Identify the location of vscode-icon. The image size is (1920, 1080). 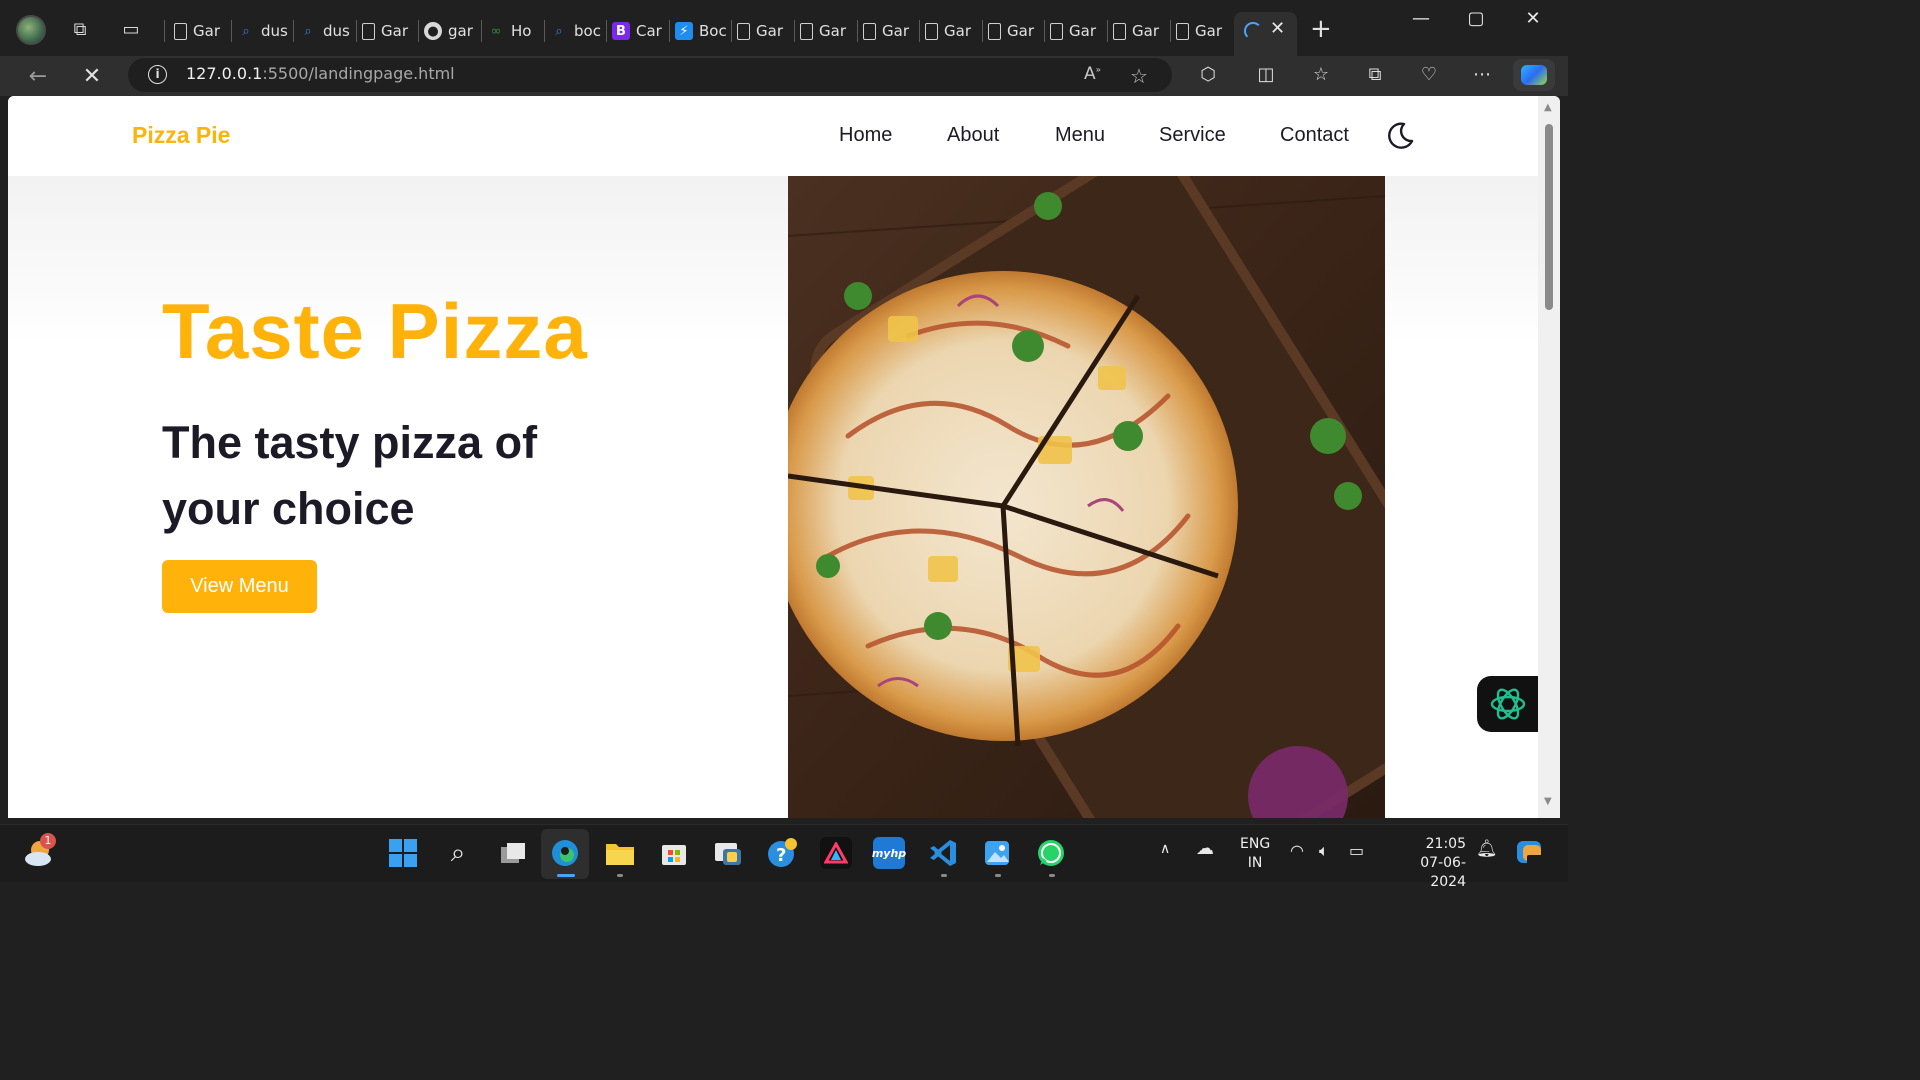
(943, 853).